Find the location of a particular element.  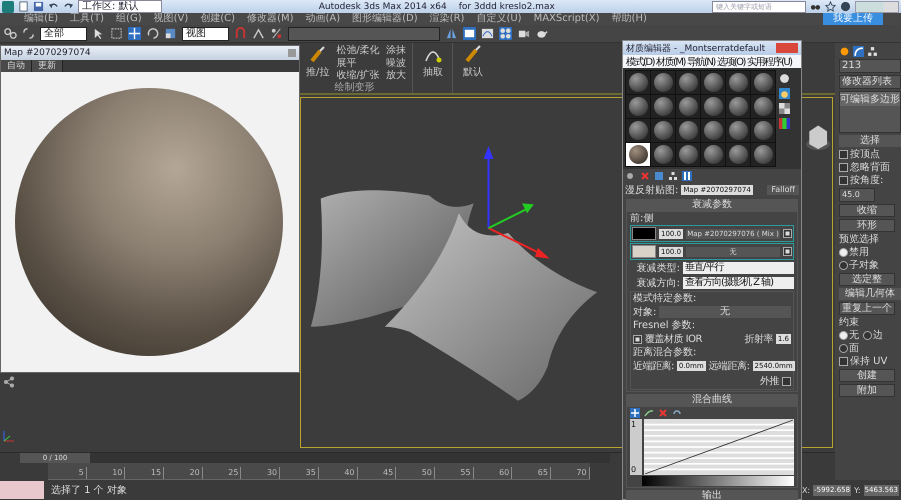

object-name-field: 213 is located at coordinates (870, 66).